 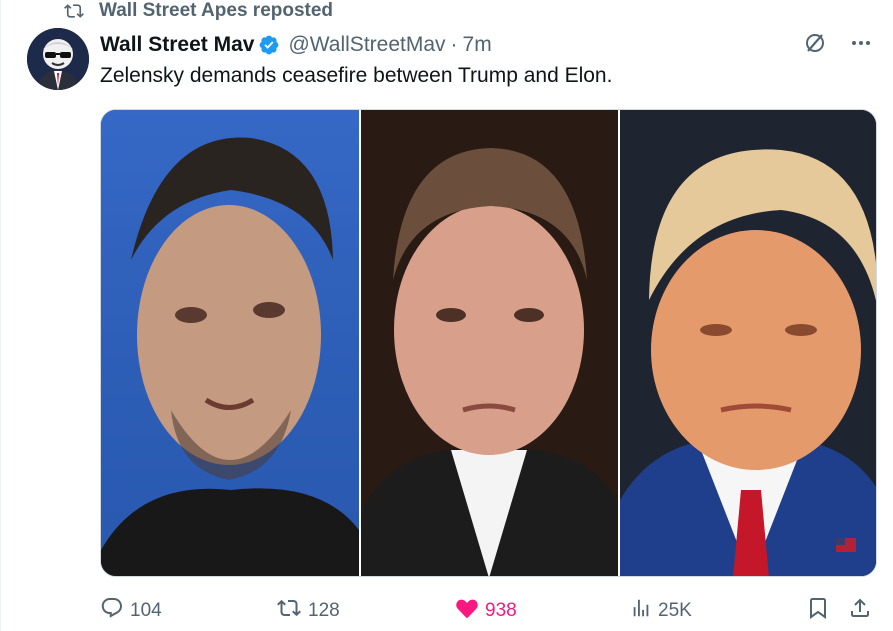 What do you see at coordinates (112, 611) in the screenshot?
I see `reply-icon` at bounding box center [112, 611].